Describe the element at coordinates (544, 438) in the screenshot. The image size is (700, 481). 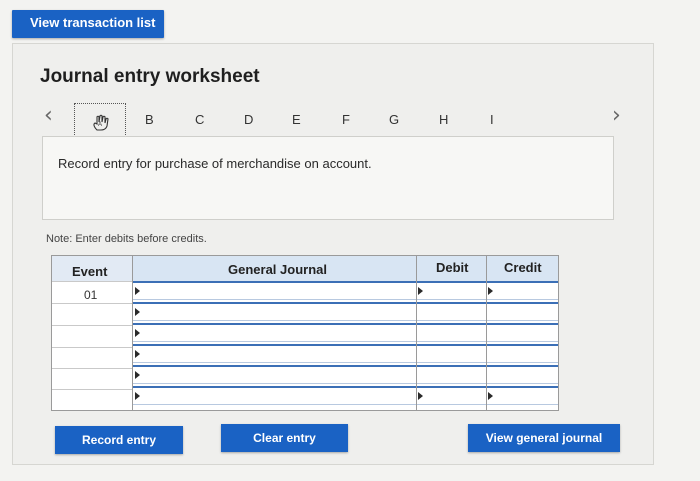
I see `view-general-journal-button: View general journal` at that location.